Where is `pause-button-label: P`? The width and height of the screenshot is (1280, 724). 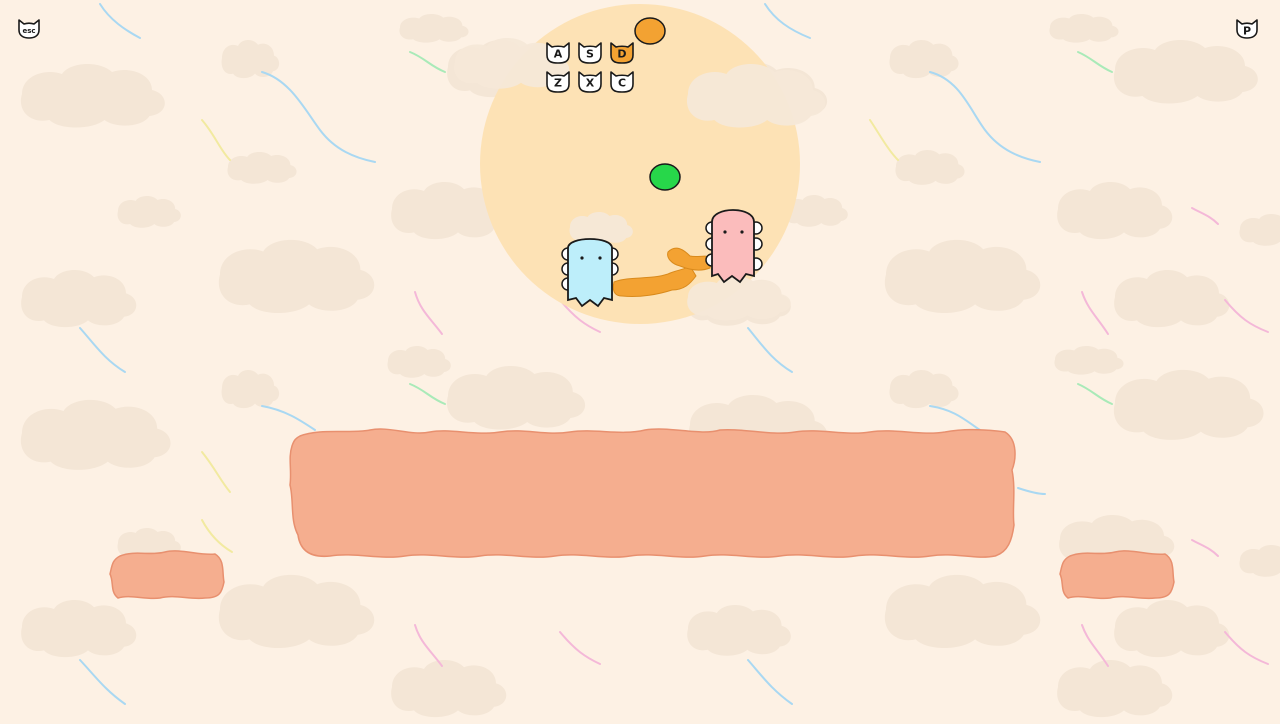 pause-button-label: P is located at coordinates (1247, 31).